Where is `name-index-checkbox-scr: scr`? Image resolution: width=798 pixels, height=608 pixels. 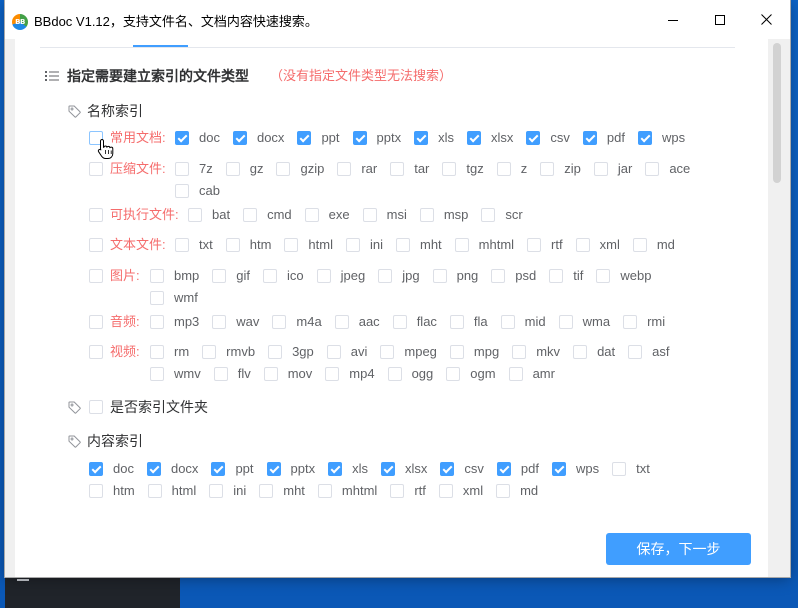 name-index-checkbox-scr: scr is located at coordinates (502, 215).